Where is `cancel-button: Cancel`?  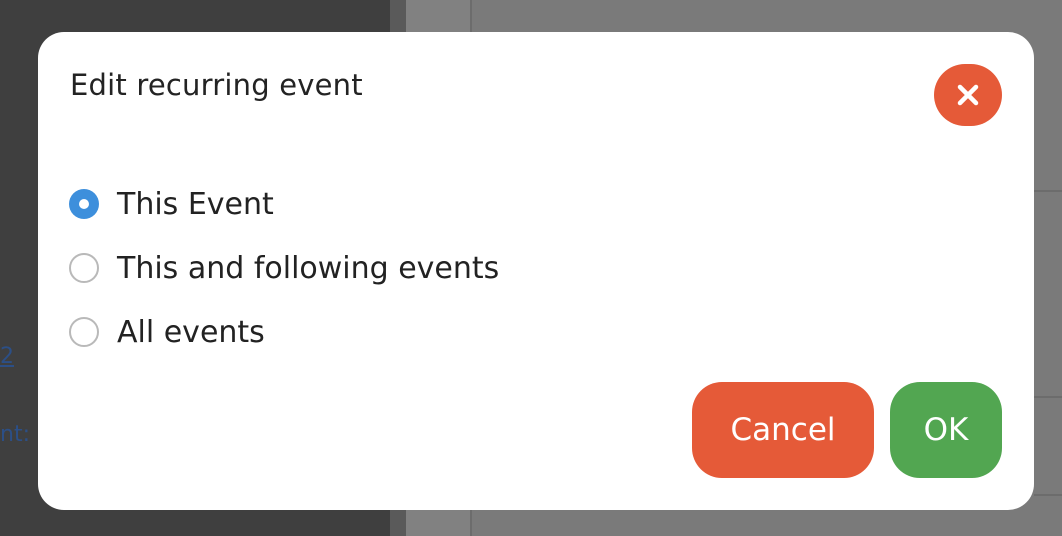 cancel-button: Cancel is located at coordinates (783, 430).